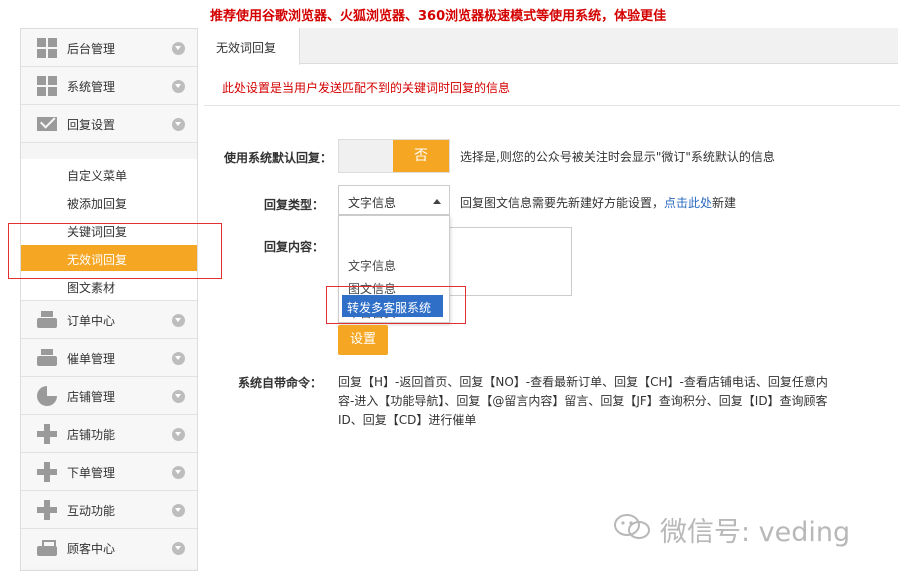 Image resolution: width=900 pixels, height=571 pixels. Describe the element at coordinates (438, 16) in the screenshot. I see `browser-recommendation-notice: 推荐使用谷歌浏览器、火狐浏览器、360浏览器极速模式等使用系统，体验更佳` at that location.